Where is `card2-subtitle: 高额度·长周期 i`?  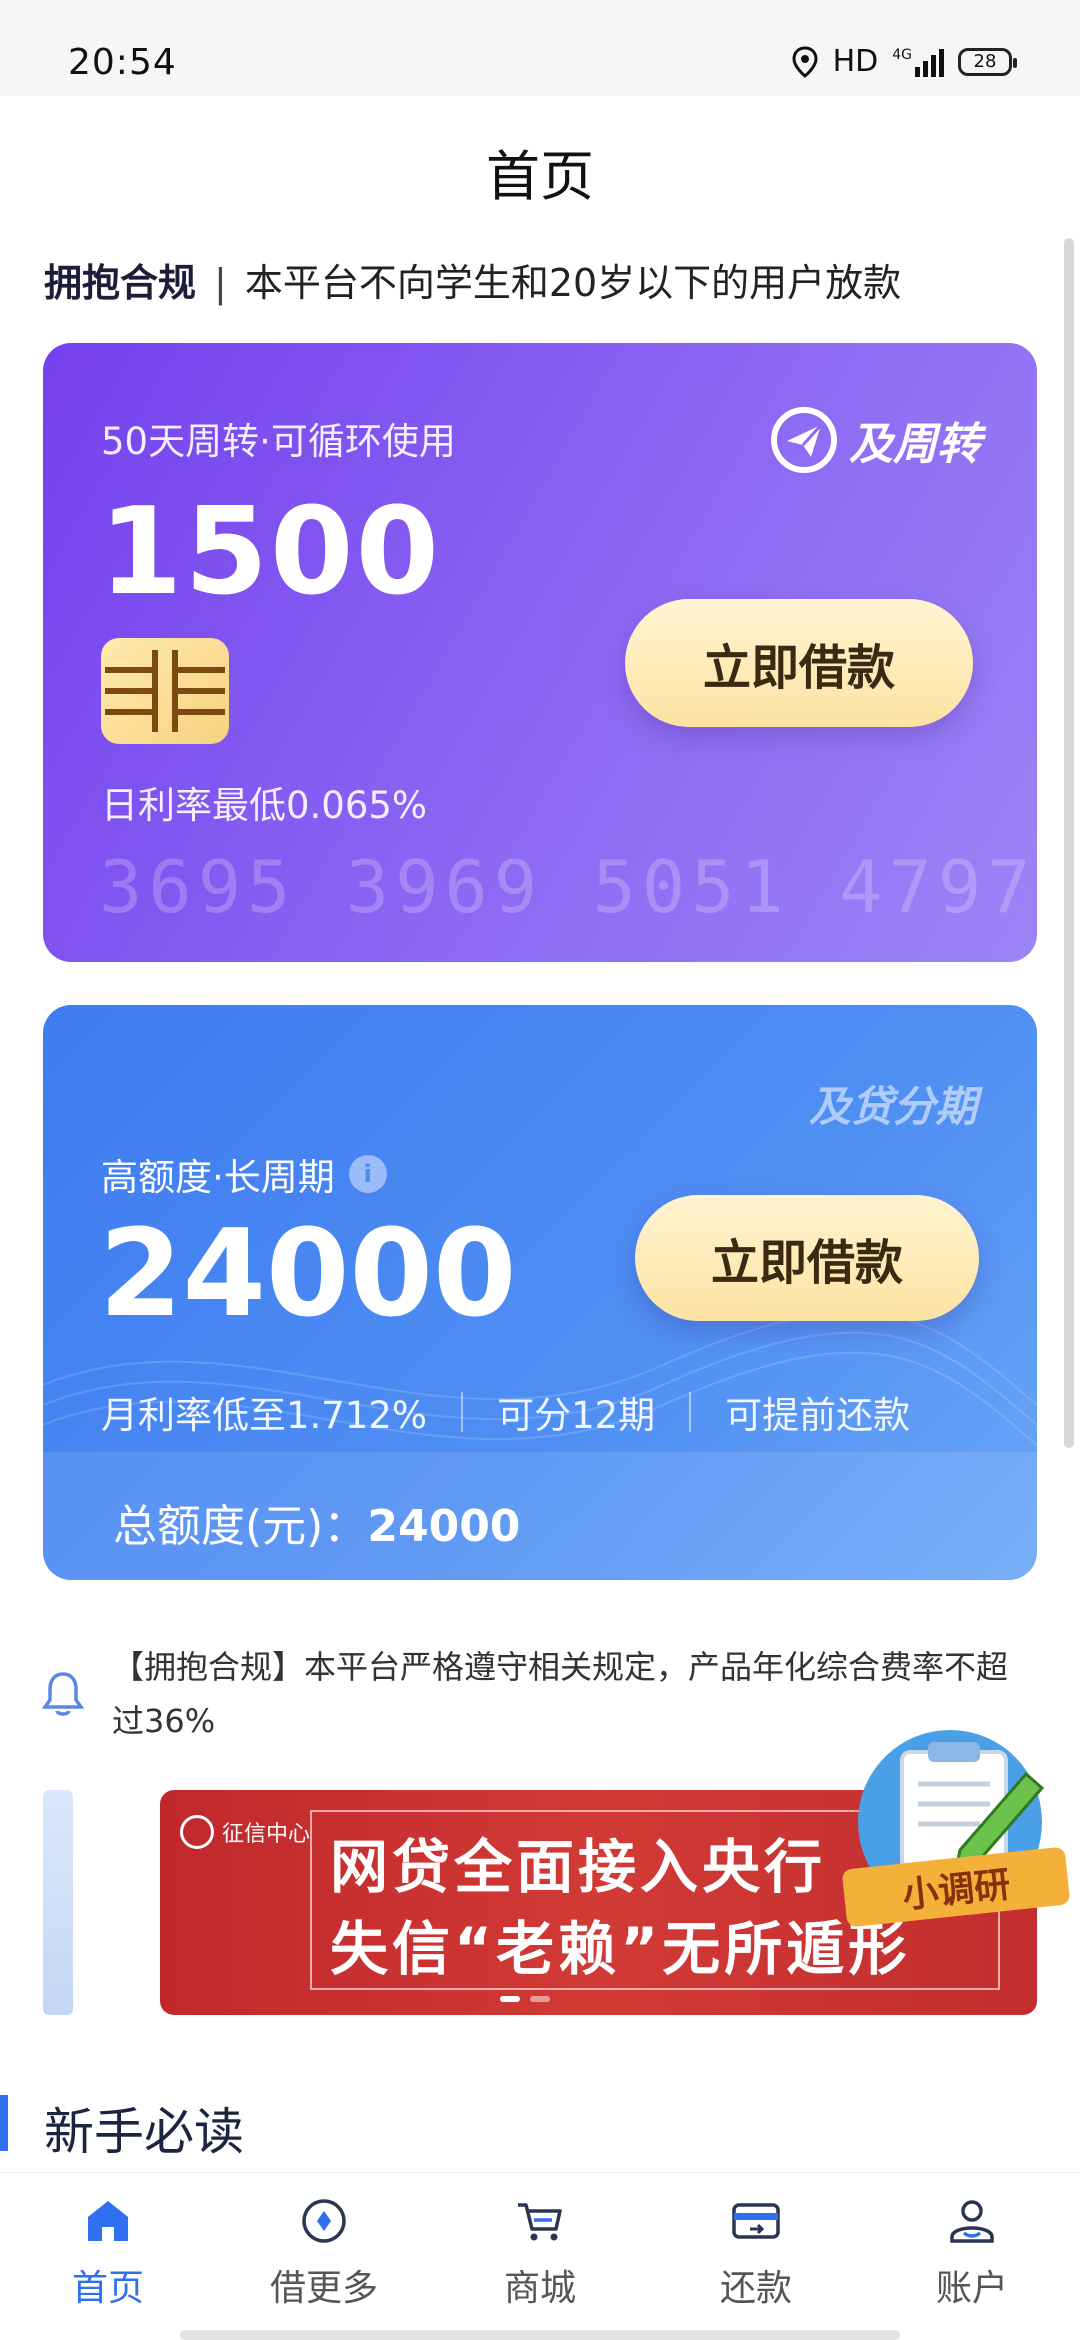 card2-subtitle: 高额度·长周期 i is located at coordinates (244, 1174).